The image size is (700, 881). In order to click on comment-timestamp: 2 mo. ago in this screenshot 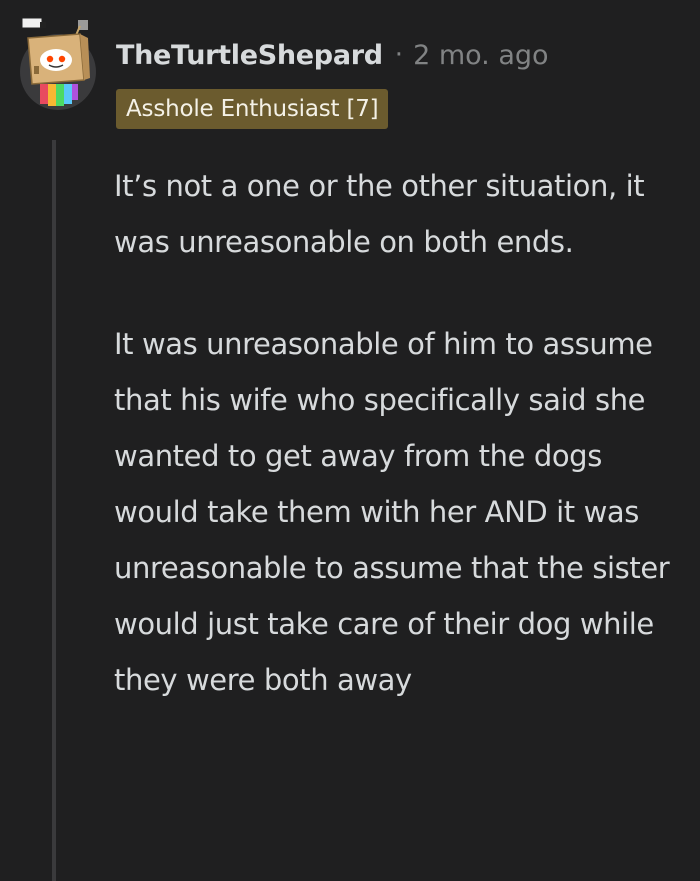, I will do `click(480, 55)`.